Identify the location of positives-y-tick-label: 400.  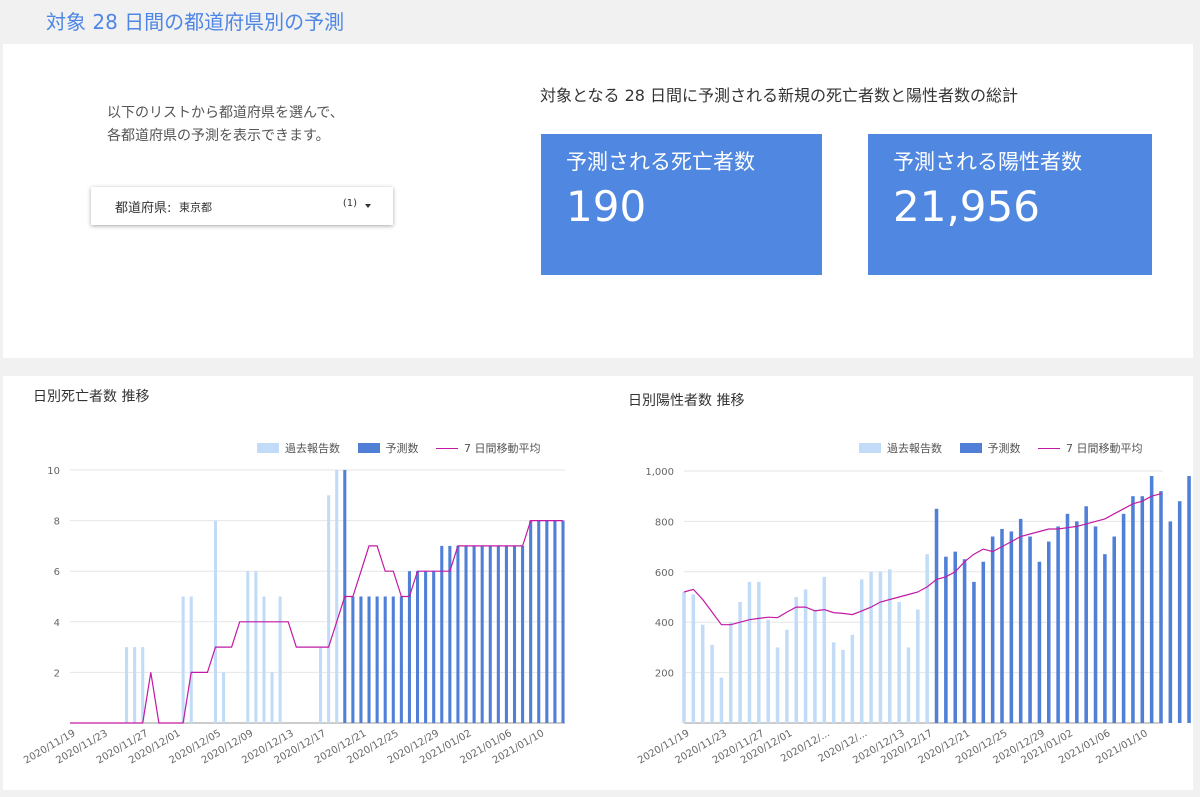
(664, 623).